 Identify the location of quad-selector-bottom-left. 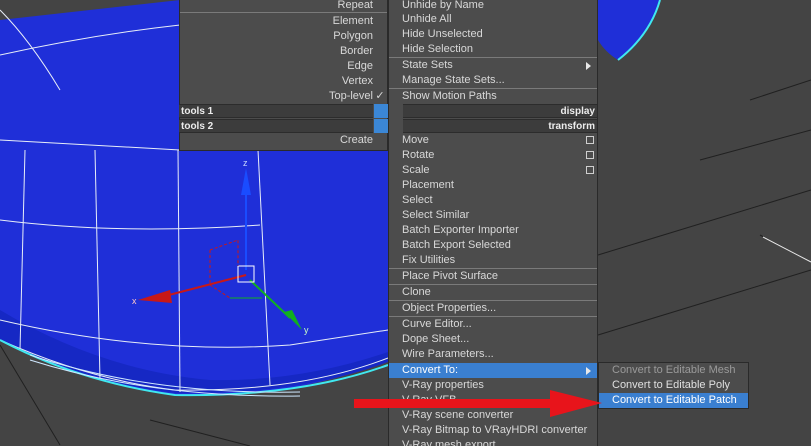
(381, 126).